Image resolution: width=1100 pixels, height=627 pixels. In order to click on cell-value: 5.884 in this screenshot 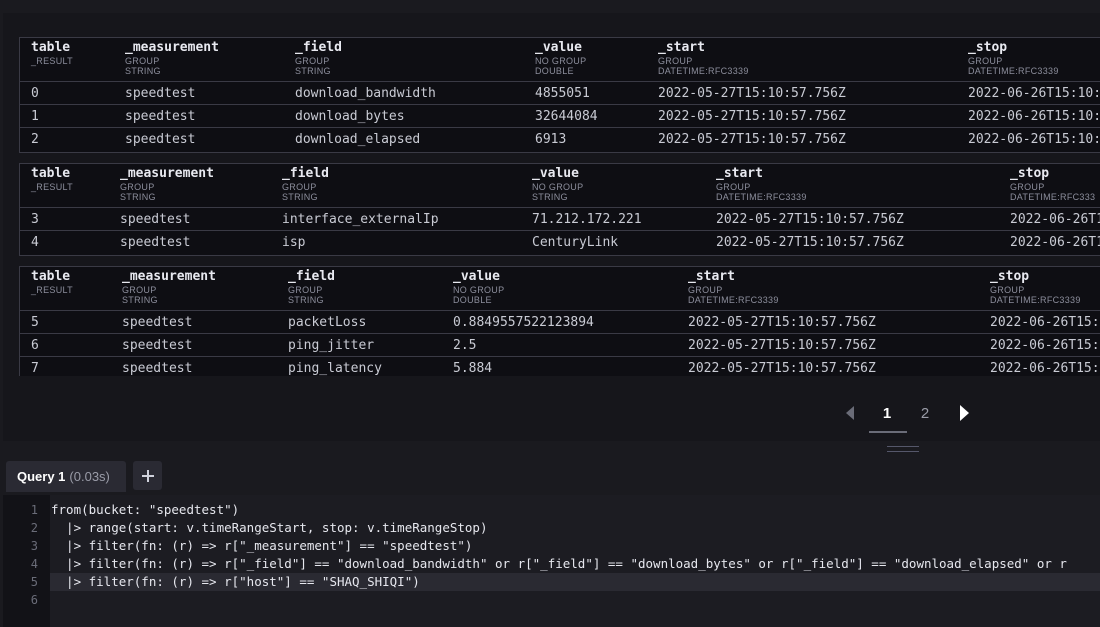, I will do `click(473, 368)`.